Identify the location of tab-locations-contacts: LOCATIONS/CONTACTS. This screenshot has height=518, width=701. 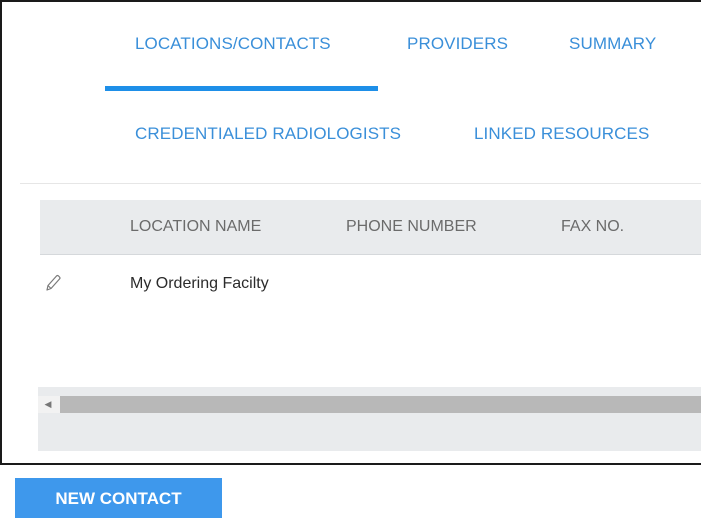
(233, 44).